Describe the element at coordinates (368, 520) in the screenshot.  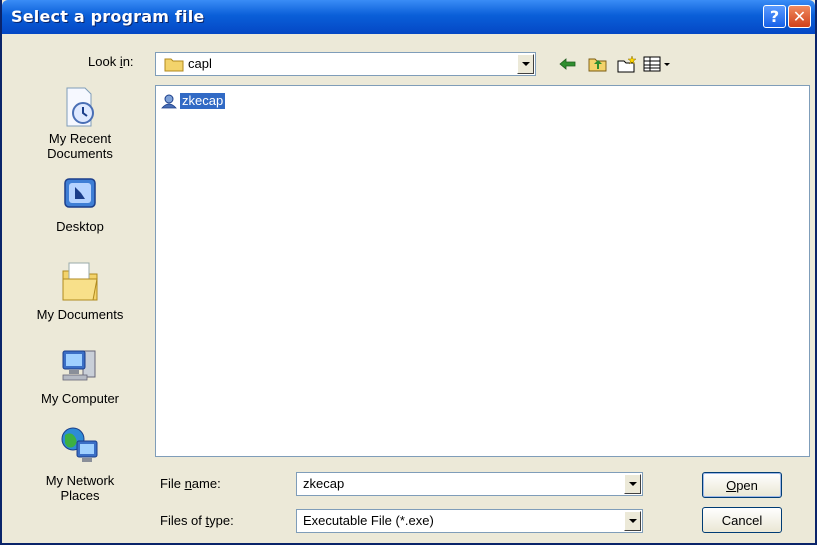
I see `file-type-value: Executable File (*.exe)` at that location.